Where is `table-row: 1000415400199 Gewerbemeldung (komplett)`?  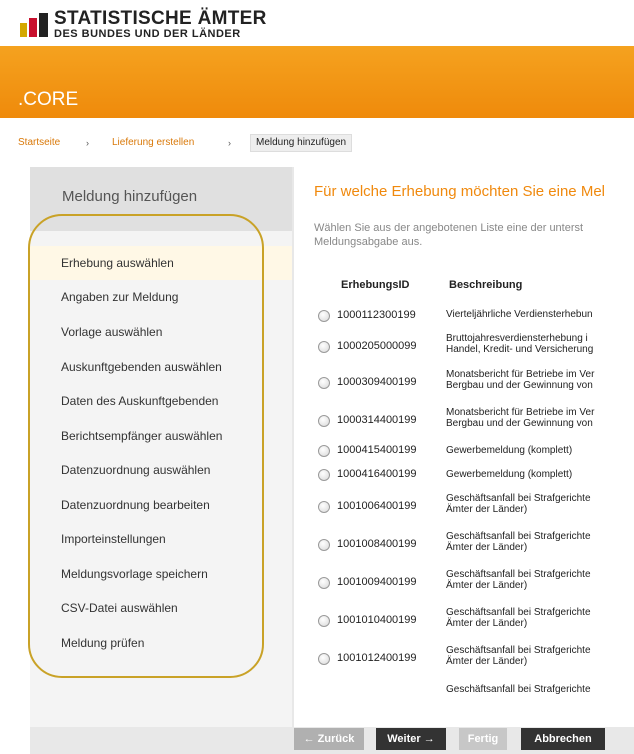
table-row: 1000415400199 Gewerbemeldung (komplett) is located at coordinates (464, 451).